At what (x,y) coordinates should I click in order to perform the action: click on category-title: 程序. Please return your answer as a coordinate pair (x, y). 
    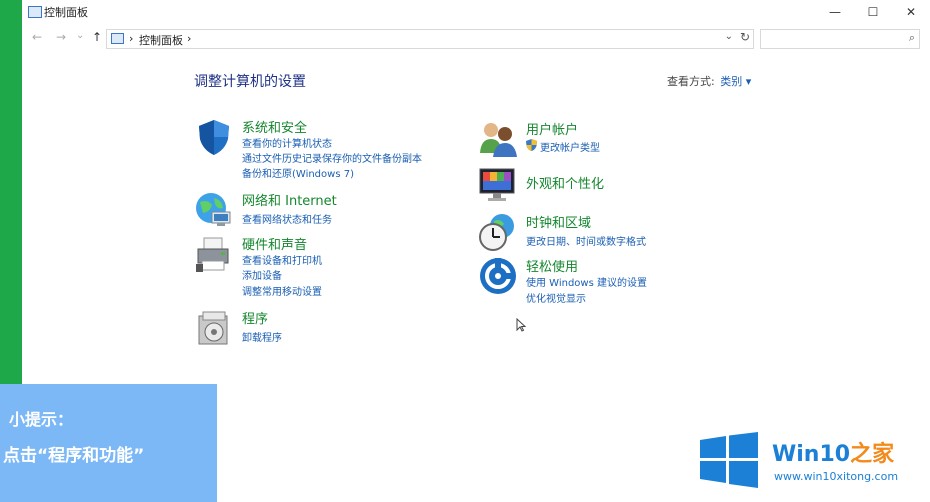
    Looking at the image, I should click on (255, 317).